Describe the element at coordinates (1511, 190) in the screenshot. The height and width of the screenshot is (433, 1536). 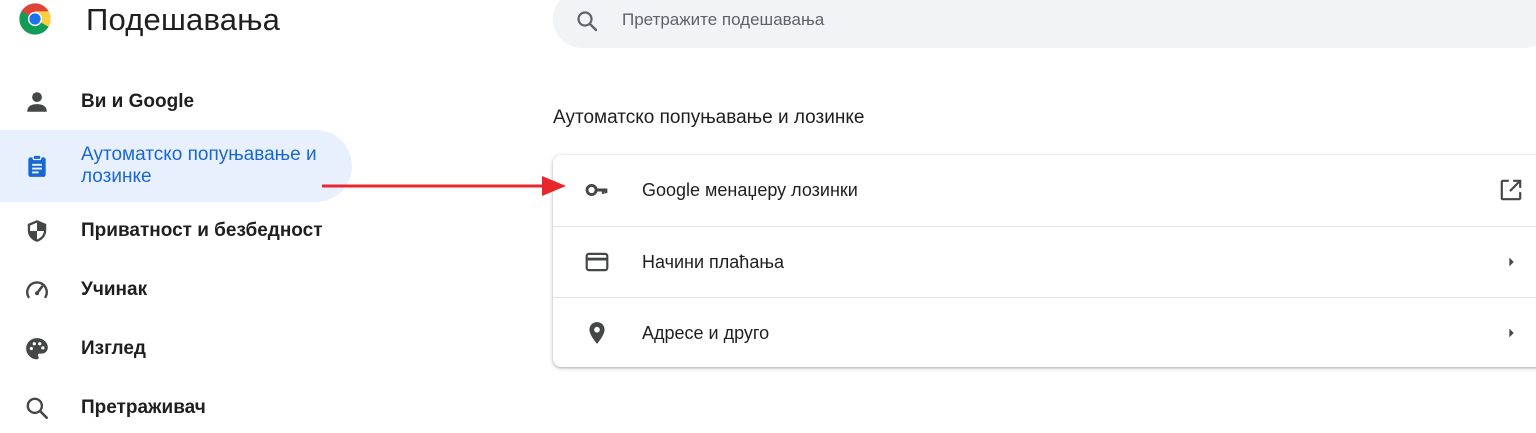
I see `open-external-icon` at that location.